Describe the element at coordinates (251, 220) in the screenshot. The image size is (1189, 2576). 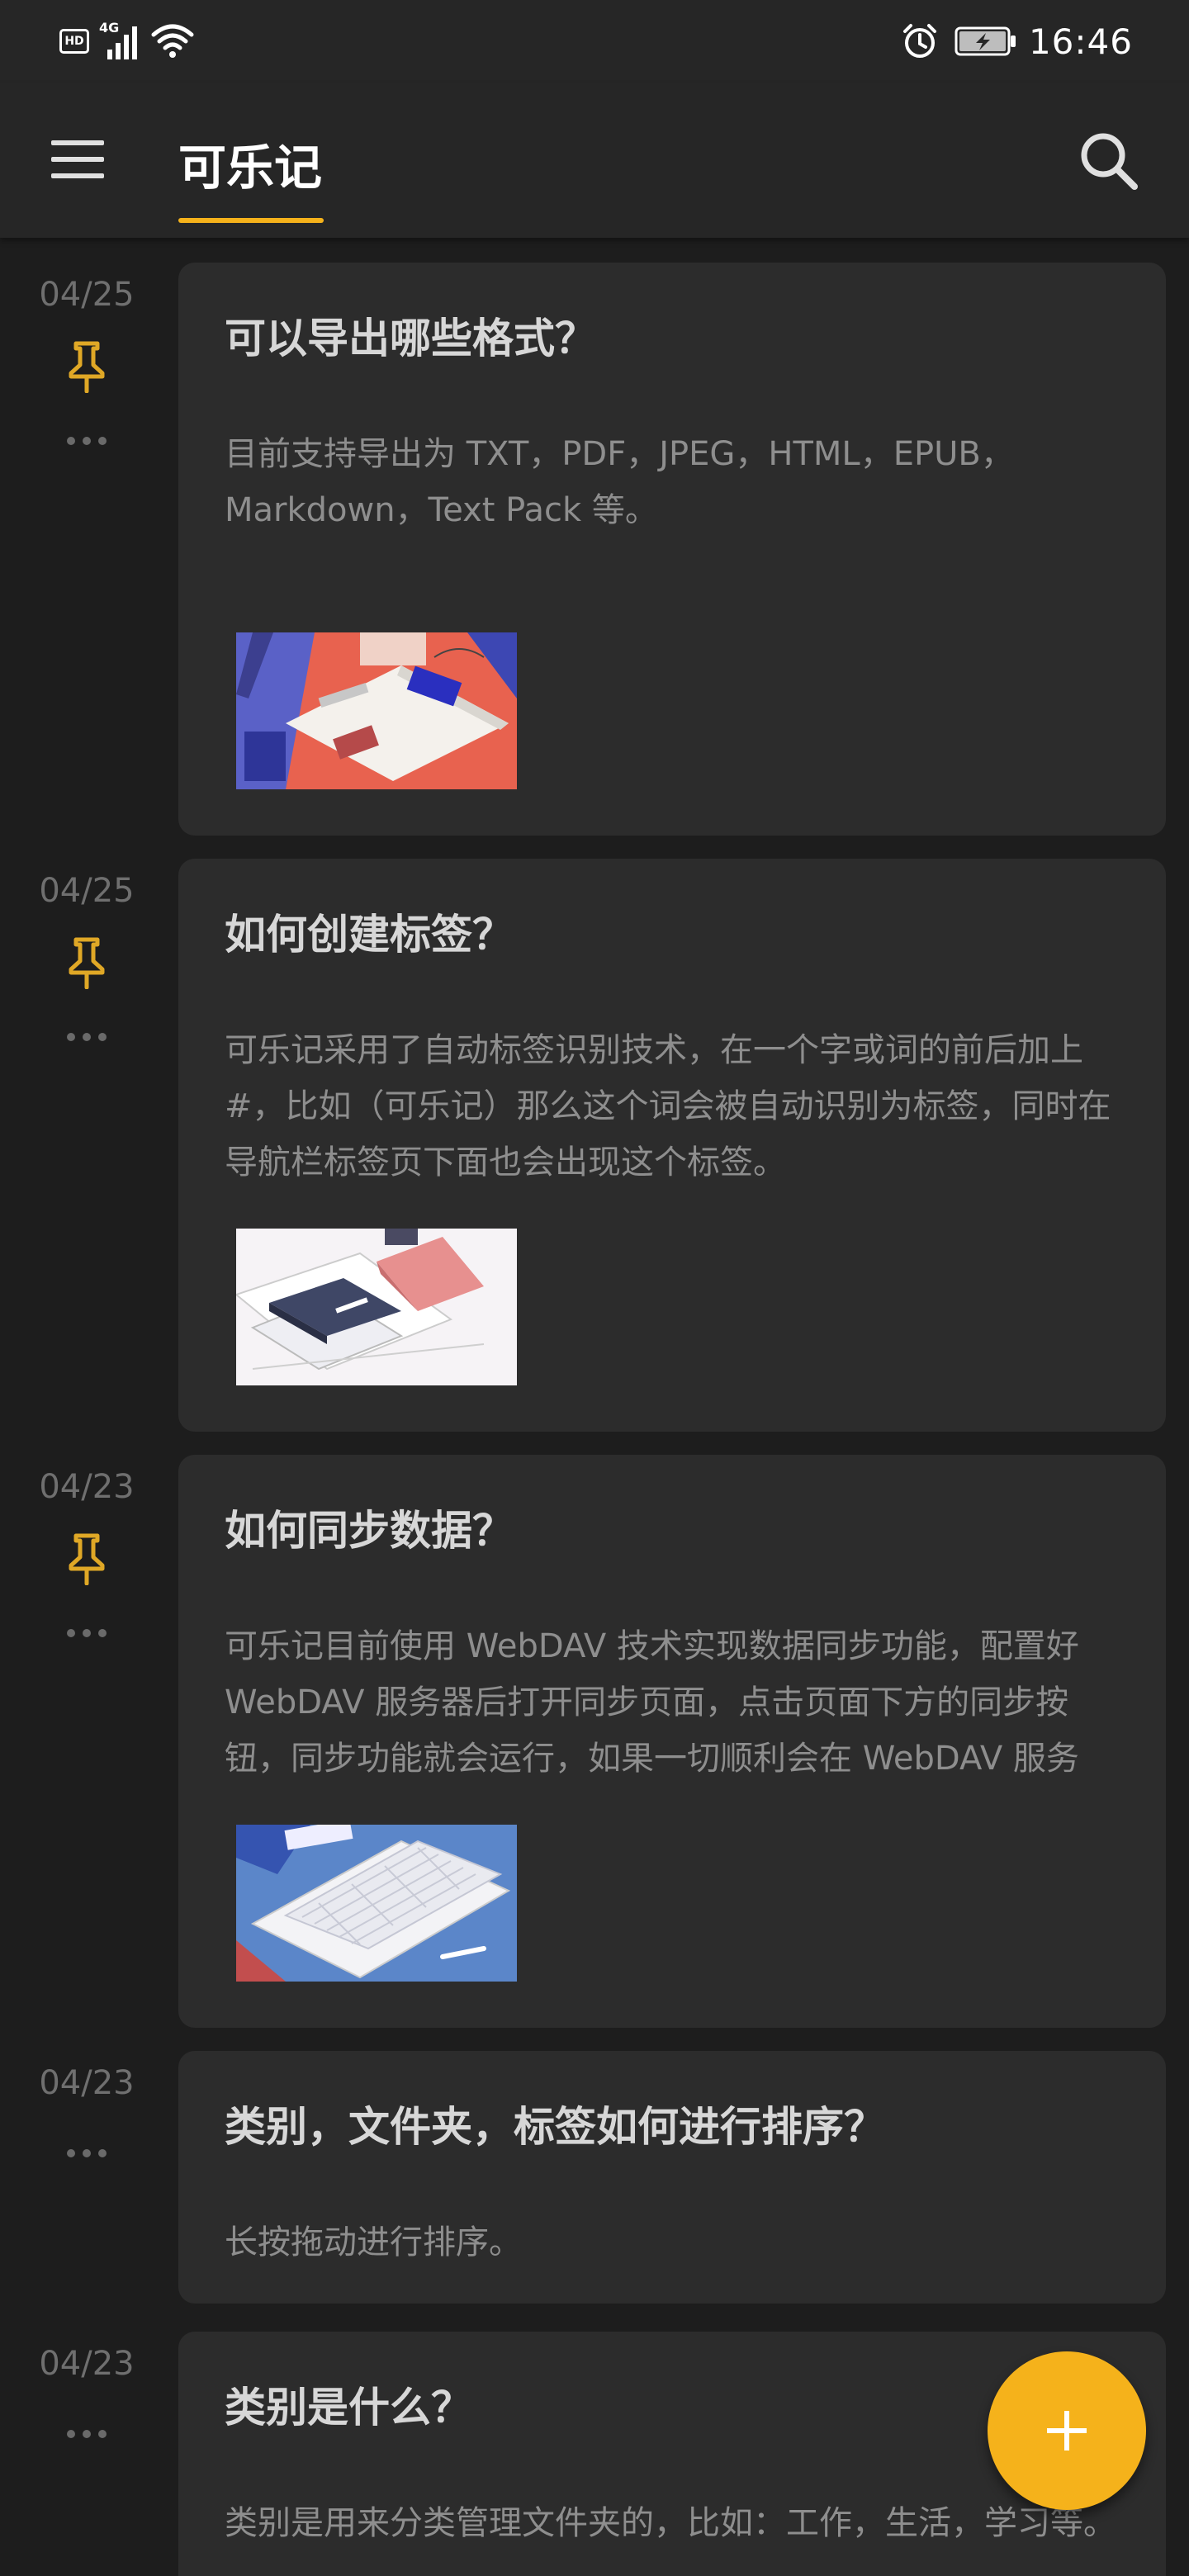
I see `title-active-indicator` at that location.